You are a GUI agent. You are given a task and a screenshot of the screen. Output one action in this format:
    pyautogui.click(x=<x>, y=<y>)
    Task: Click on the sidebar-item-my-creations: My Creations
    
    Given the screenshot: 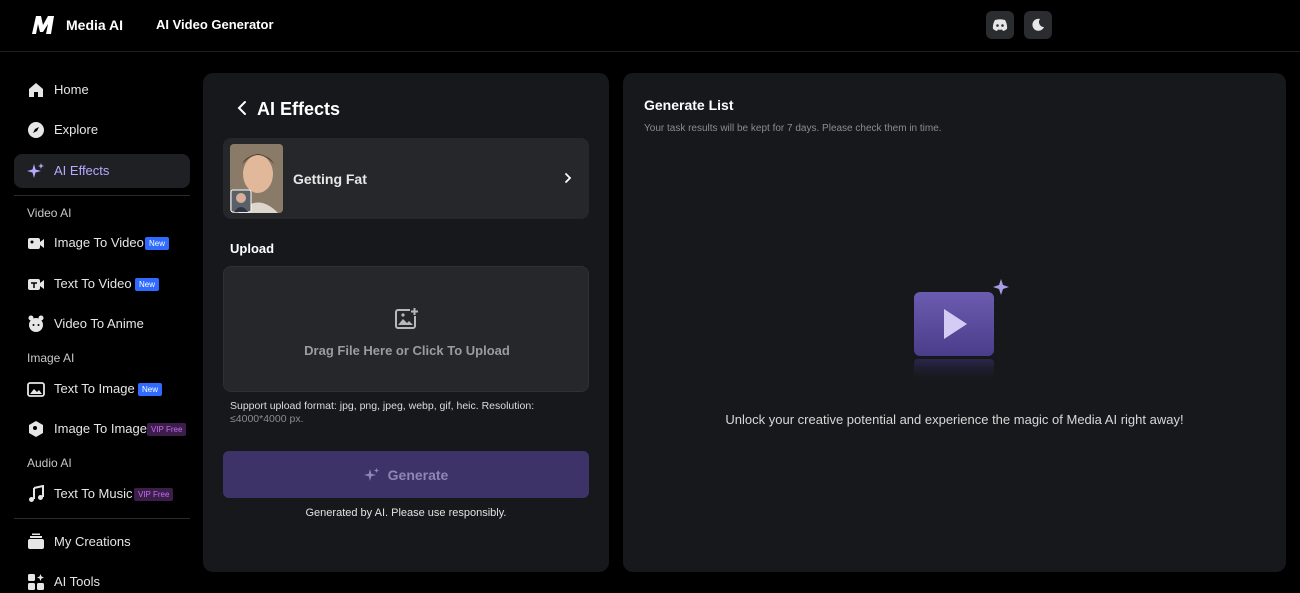 What is the action you would take?
    pyautogui.click(x=102, y=542)
    